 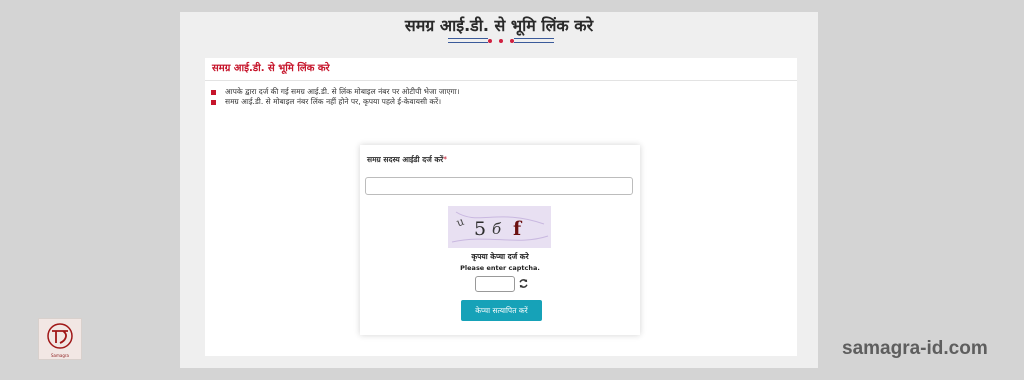 I want to click on site-watermark: samagra-id.com, so click(x=915, y=348).